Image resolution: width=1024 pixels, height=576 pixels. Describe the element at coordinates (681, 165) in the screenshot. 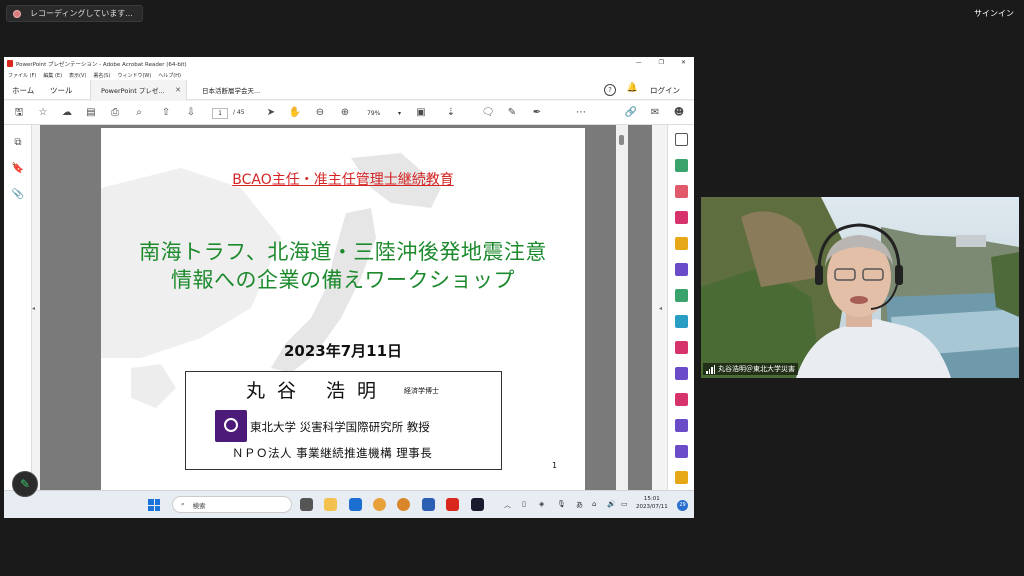

I see `export-pdf-icon` at that location.